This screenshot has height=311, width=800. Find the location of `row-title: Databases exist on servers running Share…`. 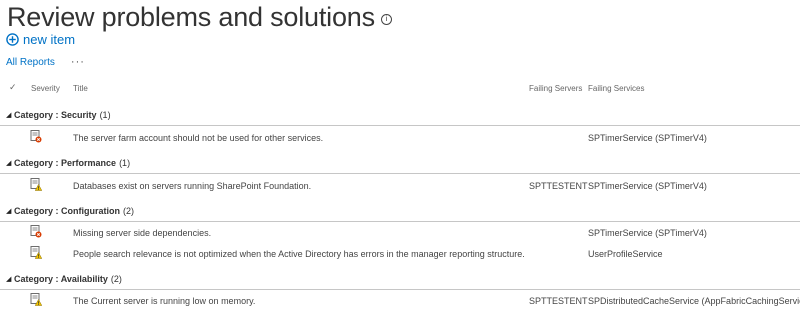

row-title: Databases exist on servers running Share… is located at coordinates (192, 186).